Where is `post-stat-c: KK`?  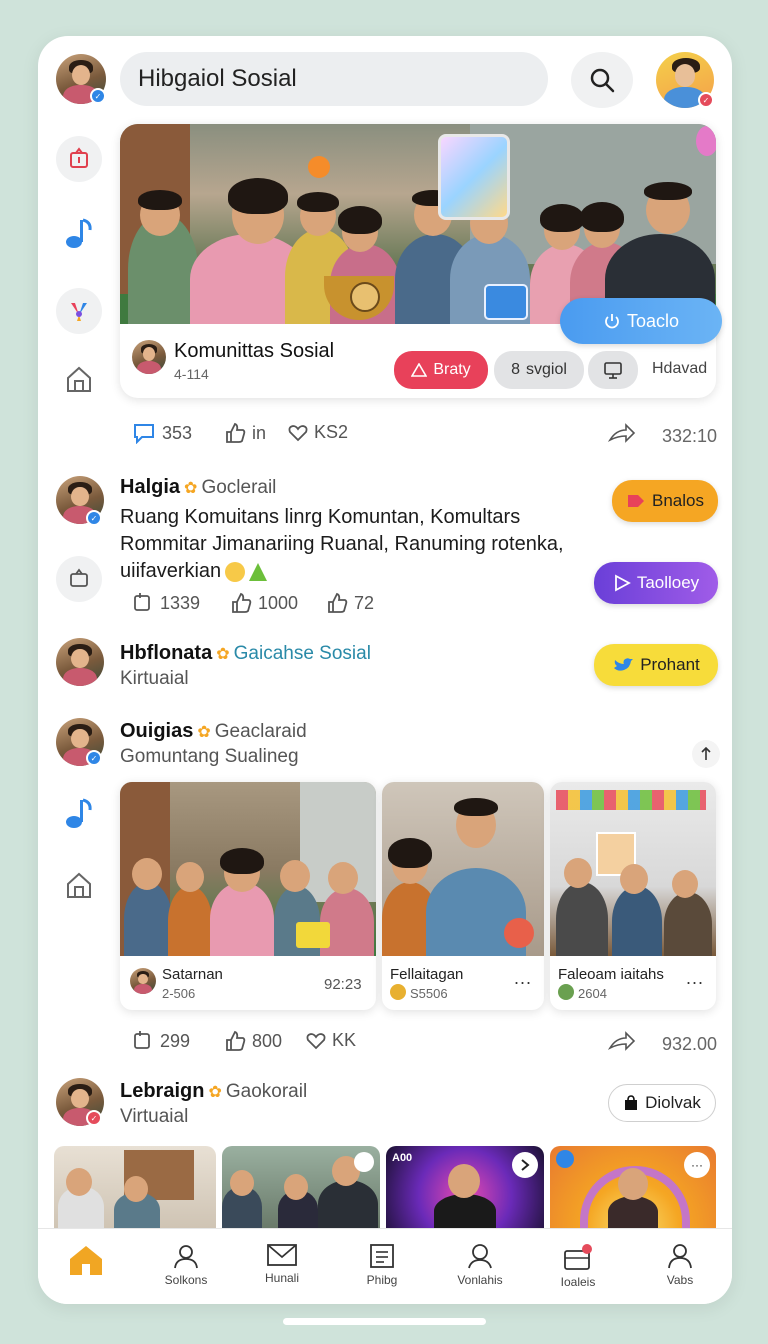
post-stat-c: KK is located at coordinates (331, 1040).